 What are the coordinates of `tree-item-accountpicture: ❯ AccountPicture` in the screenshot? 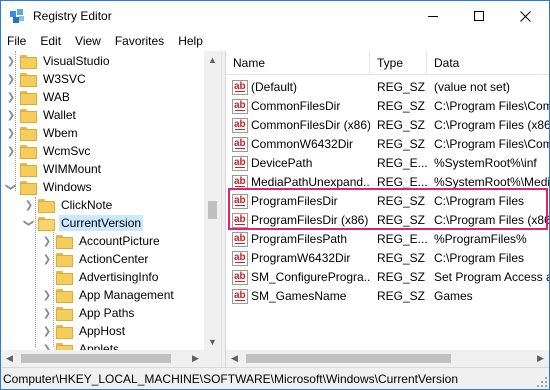 It's located at (101, 241).